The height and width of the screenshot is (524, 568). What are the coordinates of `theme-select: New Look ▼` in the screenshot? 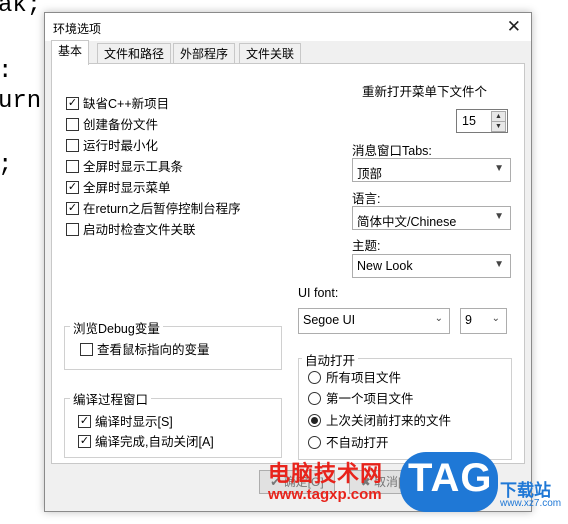 It's located at (431, 266).